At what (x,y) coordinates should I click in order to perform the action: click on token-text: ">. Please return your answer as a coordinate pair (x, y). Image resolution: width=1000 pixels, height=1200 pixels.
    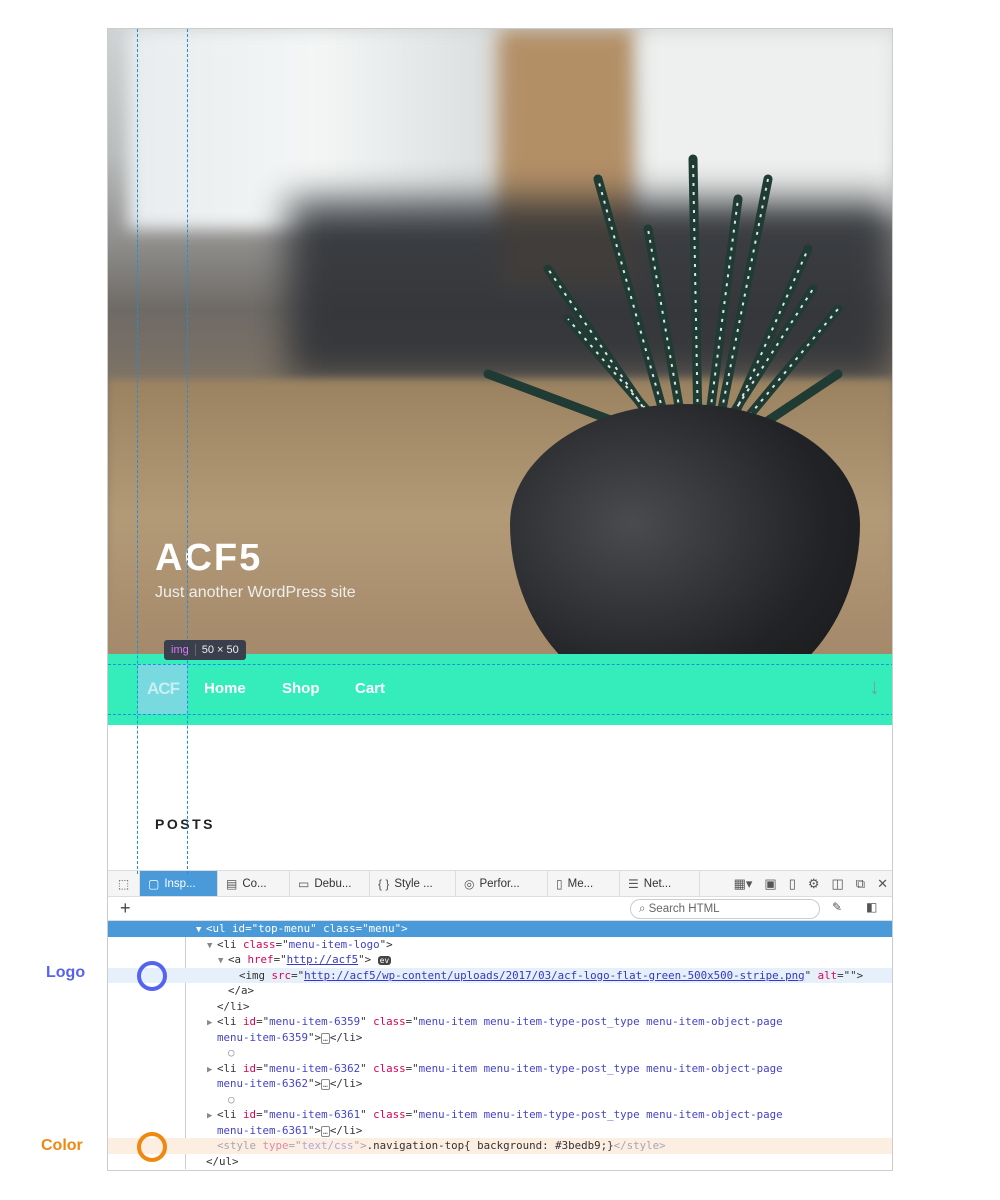
    Looking at the image, I should click on (401, 928).